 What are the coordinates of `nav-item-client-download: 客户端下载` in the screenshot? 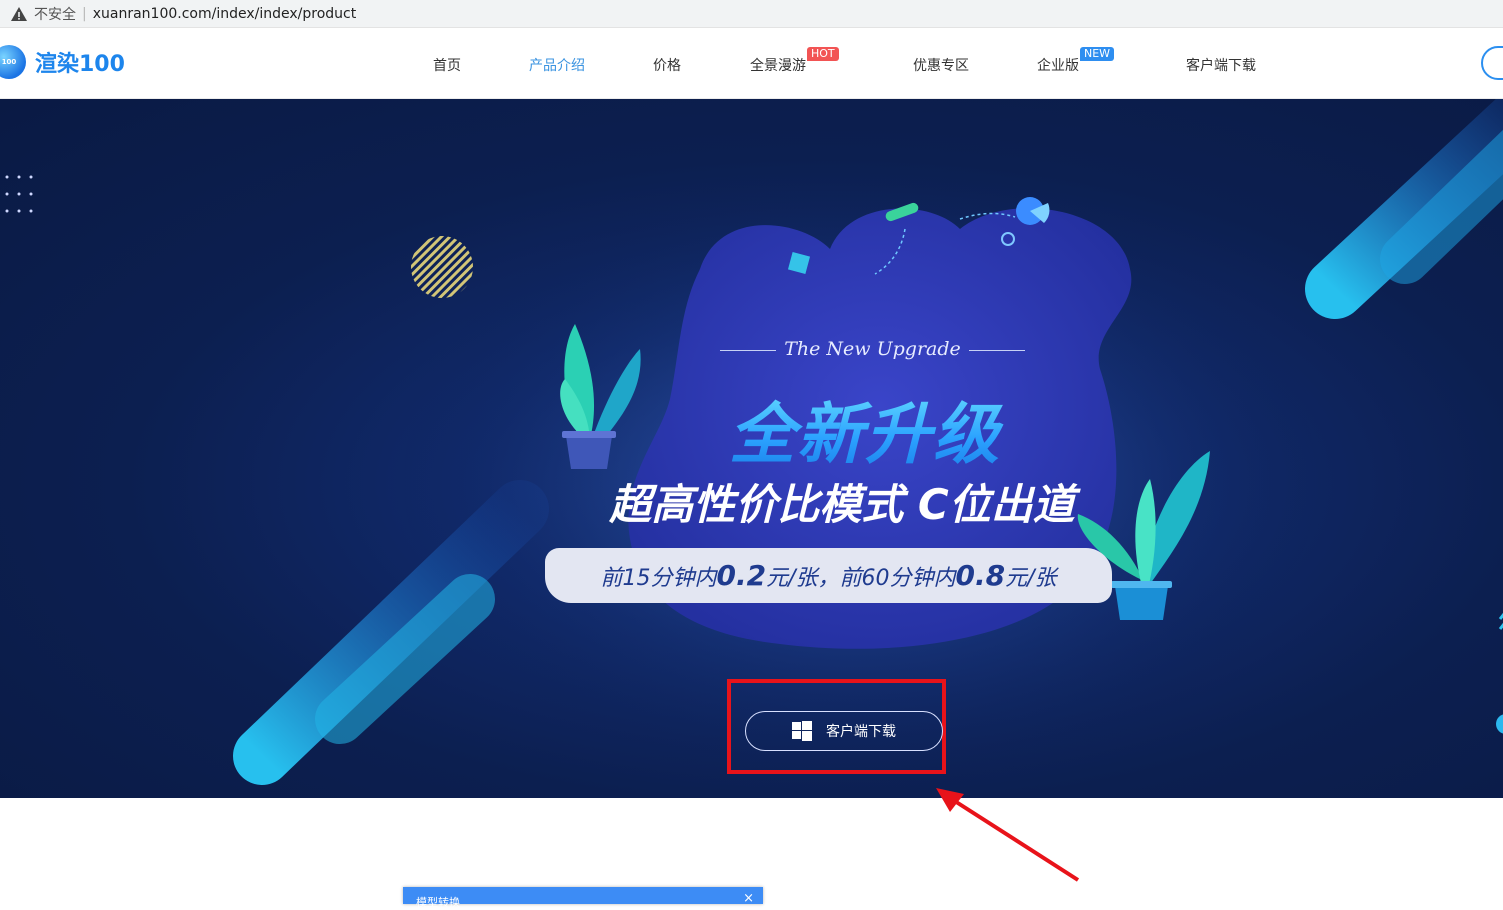 It's located at (1221, 65).